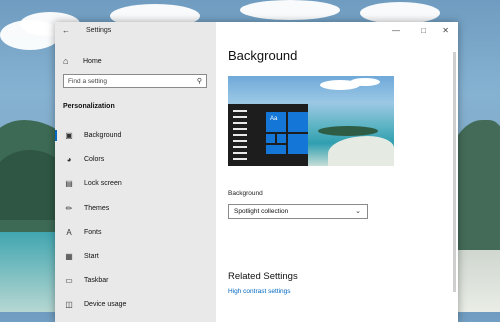 Image resolution: width=500 pixels, height=322 pixels. I want to click on sidebar-item-label: Device usage, so click(105, 304).